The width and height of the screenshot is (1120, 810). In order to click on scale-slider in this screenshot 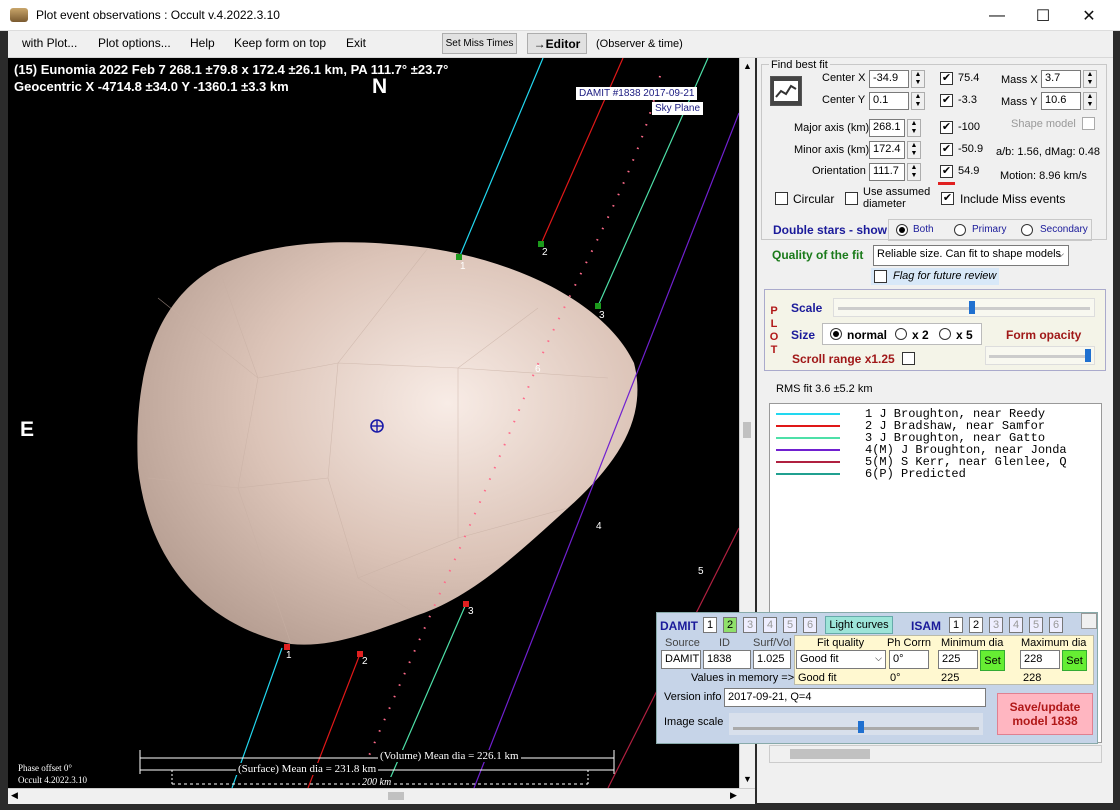, I will do `click(964, 307)`.